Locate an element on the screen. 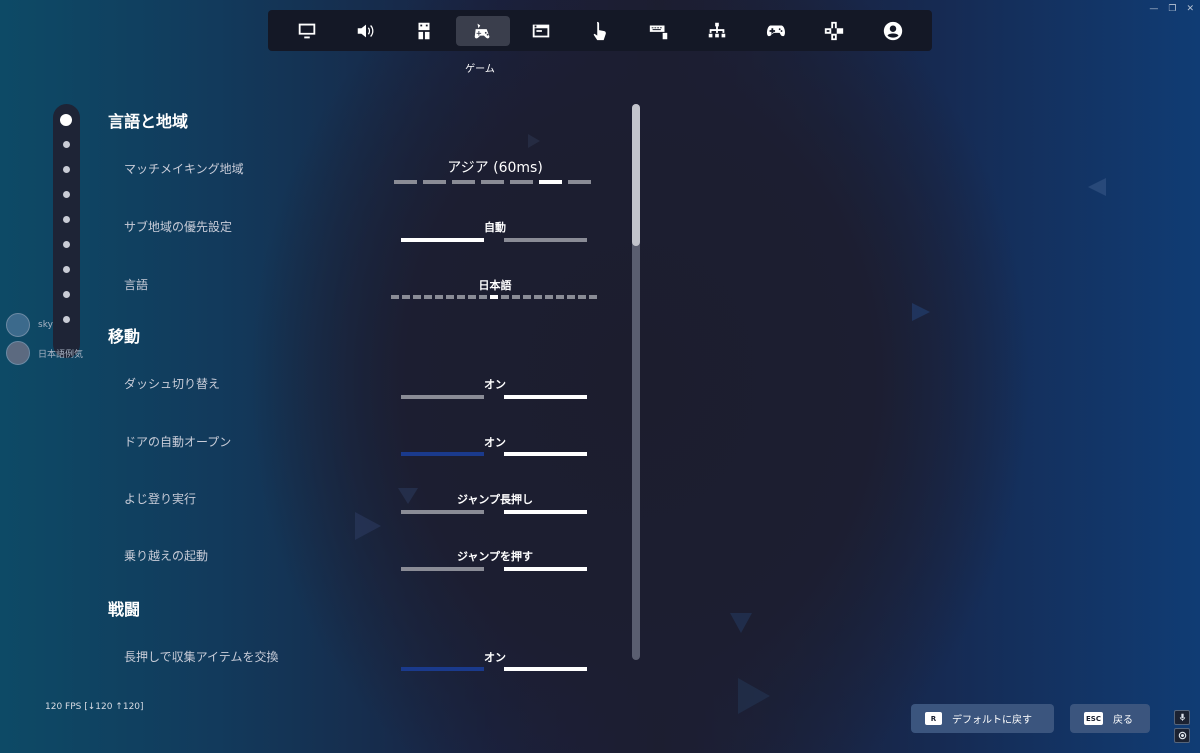  voice-settings-button is located at coordinates (1182, 735).